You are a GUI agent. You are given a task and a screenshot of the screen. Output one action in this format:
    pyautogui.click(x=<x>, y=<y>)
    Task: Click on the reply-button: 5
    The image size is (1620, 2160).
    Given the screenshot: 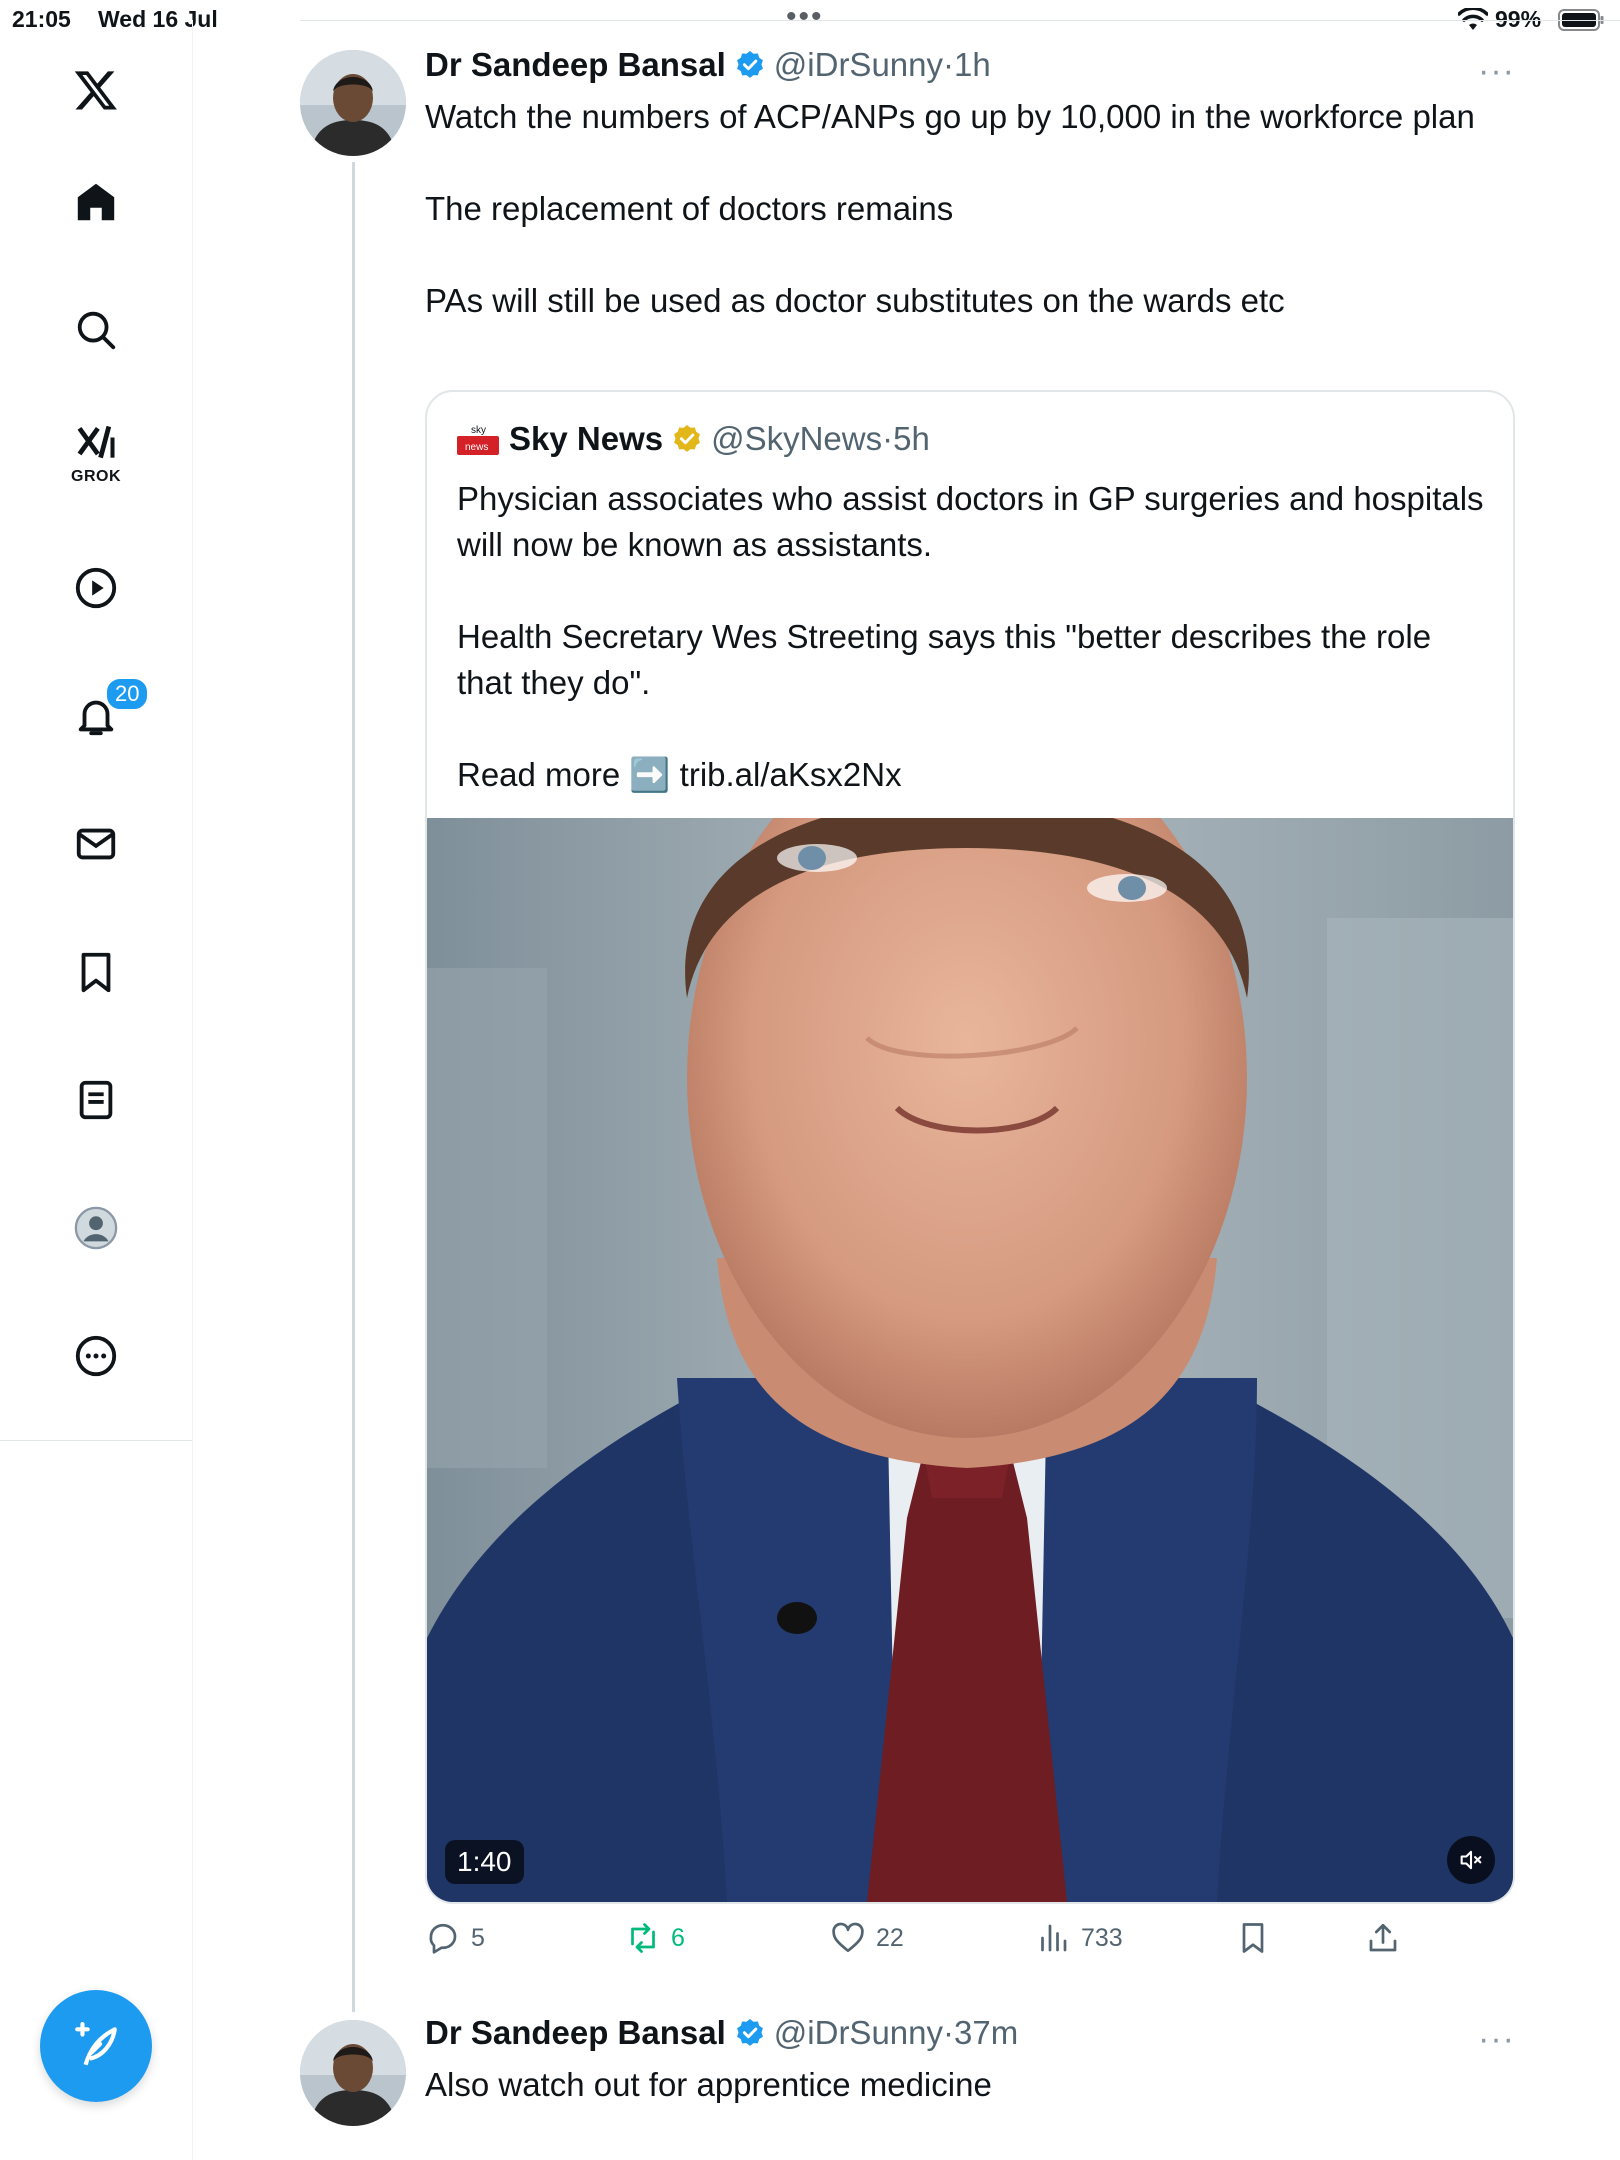 What is the action you would take?
    pyautogui.click(x=455, y=1938)
    